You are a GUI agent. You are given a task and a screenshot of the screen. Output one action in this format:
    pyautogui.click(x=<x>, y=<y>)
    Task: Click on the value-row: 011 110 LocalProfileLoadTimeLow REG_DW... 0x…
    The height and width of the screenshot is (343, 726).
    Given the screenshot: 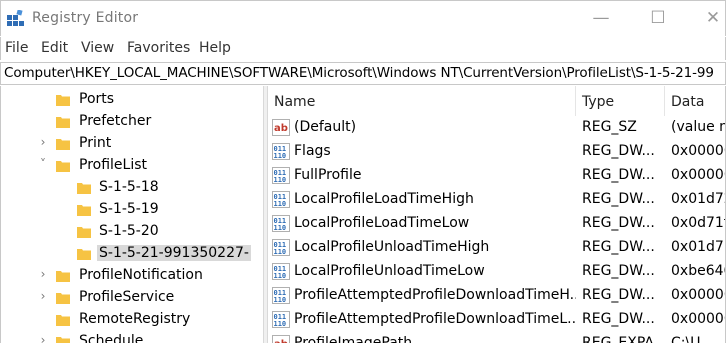 What is the action you would take?
    pyautogui.click(x=497, y=224)
    